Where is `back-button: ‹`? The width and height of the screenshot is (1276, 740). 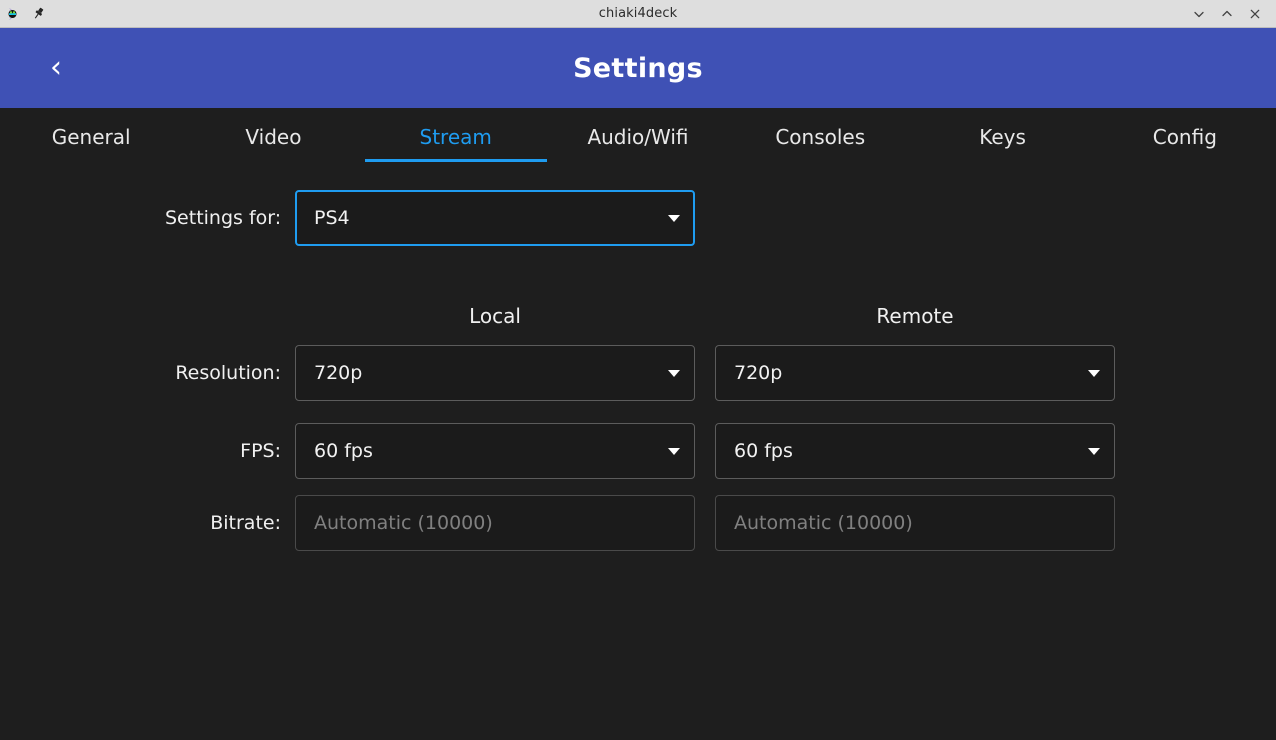 back-button: ‹ is located at coordinates (56, 68).